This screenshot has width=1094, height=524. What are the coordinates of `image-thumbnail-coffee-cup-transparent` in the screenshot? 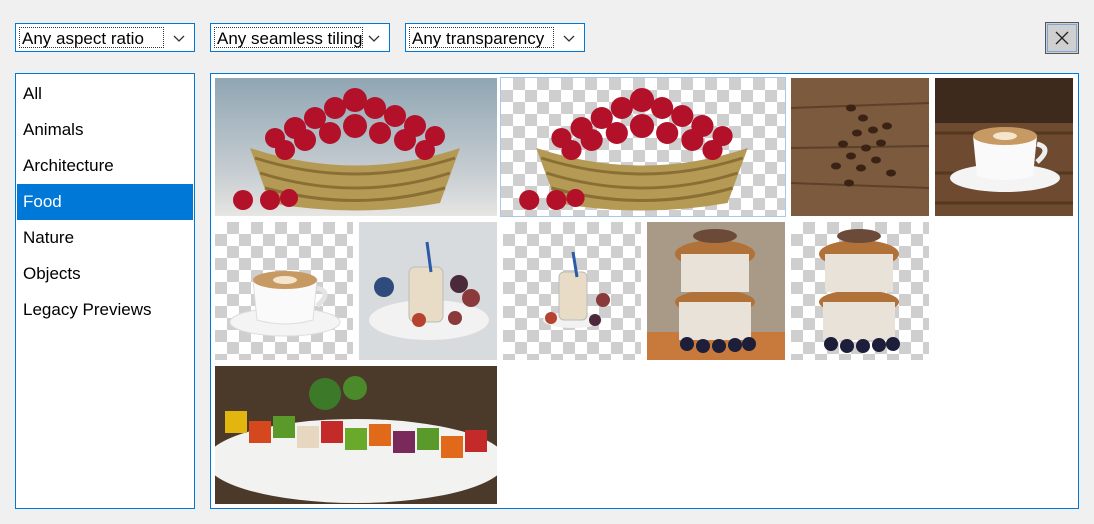 It's located at (284, 291).